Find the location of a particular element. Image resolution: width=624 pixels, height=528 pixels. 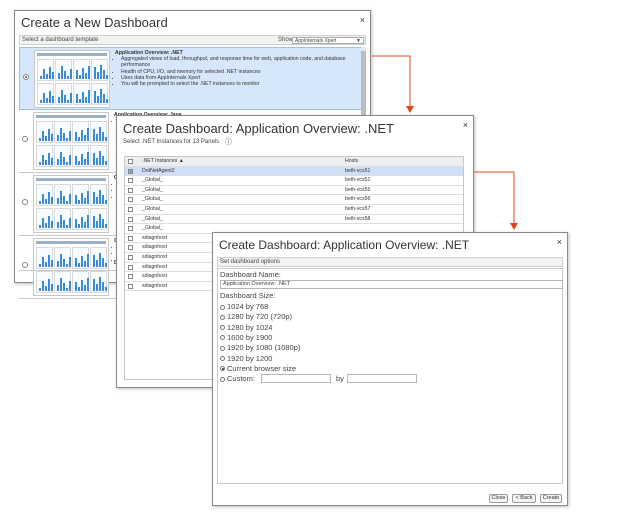

flow-arrows is located at coordinates (445, 142).